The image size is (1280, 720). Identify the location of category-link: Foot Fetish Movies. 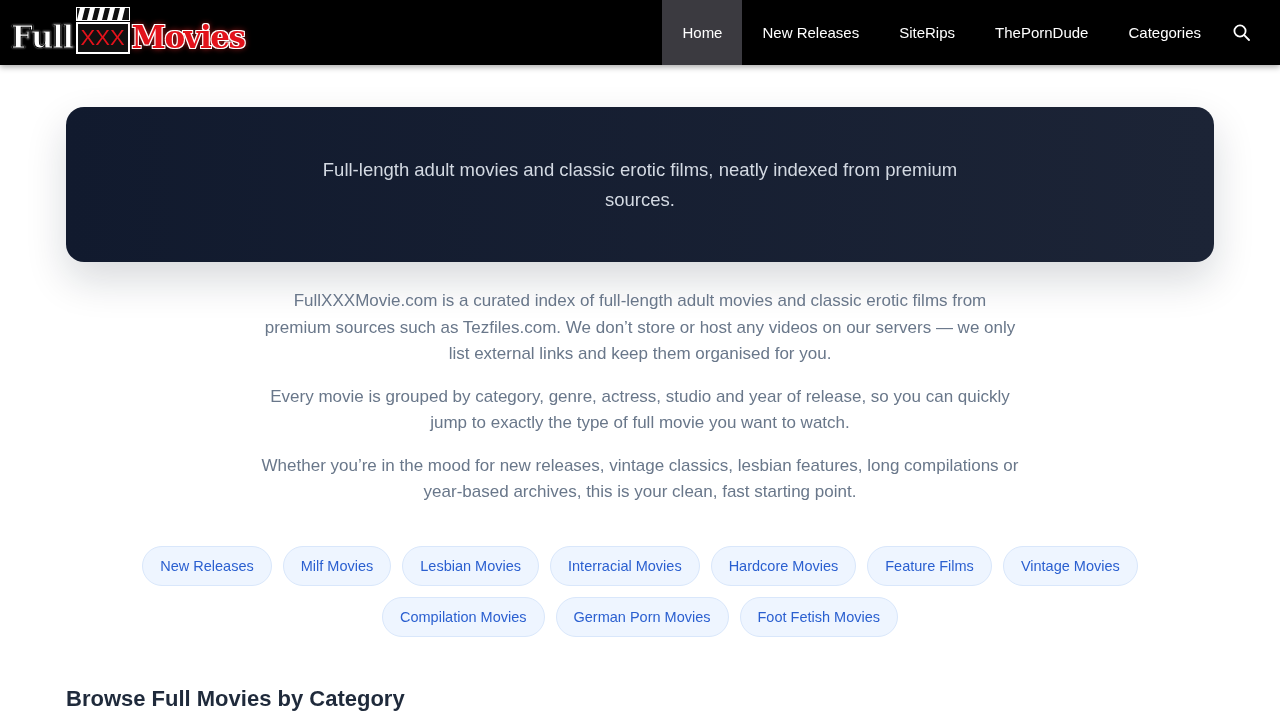
(818, 616).